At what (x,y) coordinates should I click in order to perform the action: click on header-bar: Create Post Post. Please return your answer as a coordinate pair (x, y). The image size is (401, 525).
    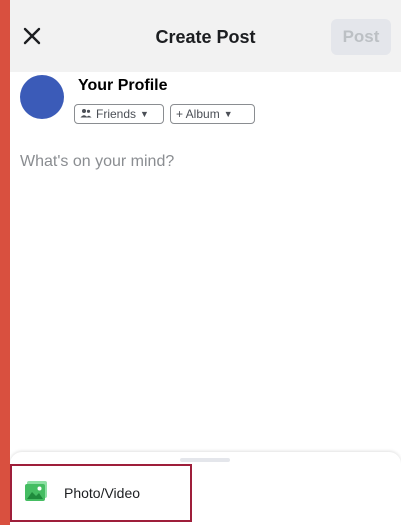
    Looking at the image, I should click on (205, 36).